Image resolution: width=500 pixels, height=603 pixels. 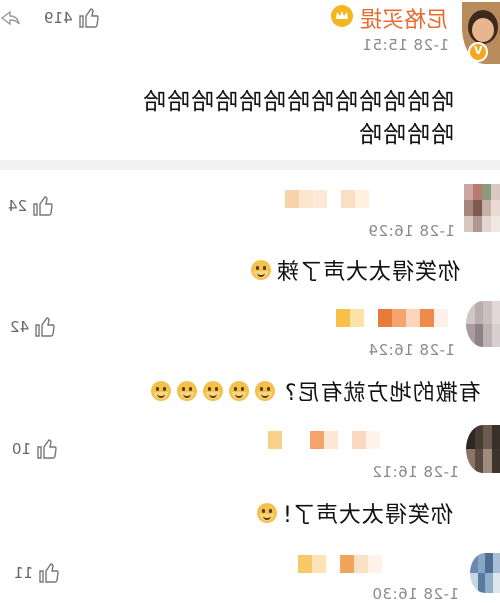 I want to click on comment-item: 11 1-28 16:30, so click(x=250, y=574).